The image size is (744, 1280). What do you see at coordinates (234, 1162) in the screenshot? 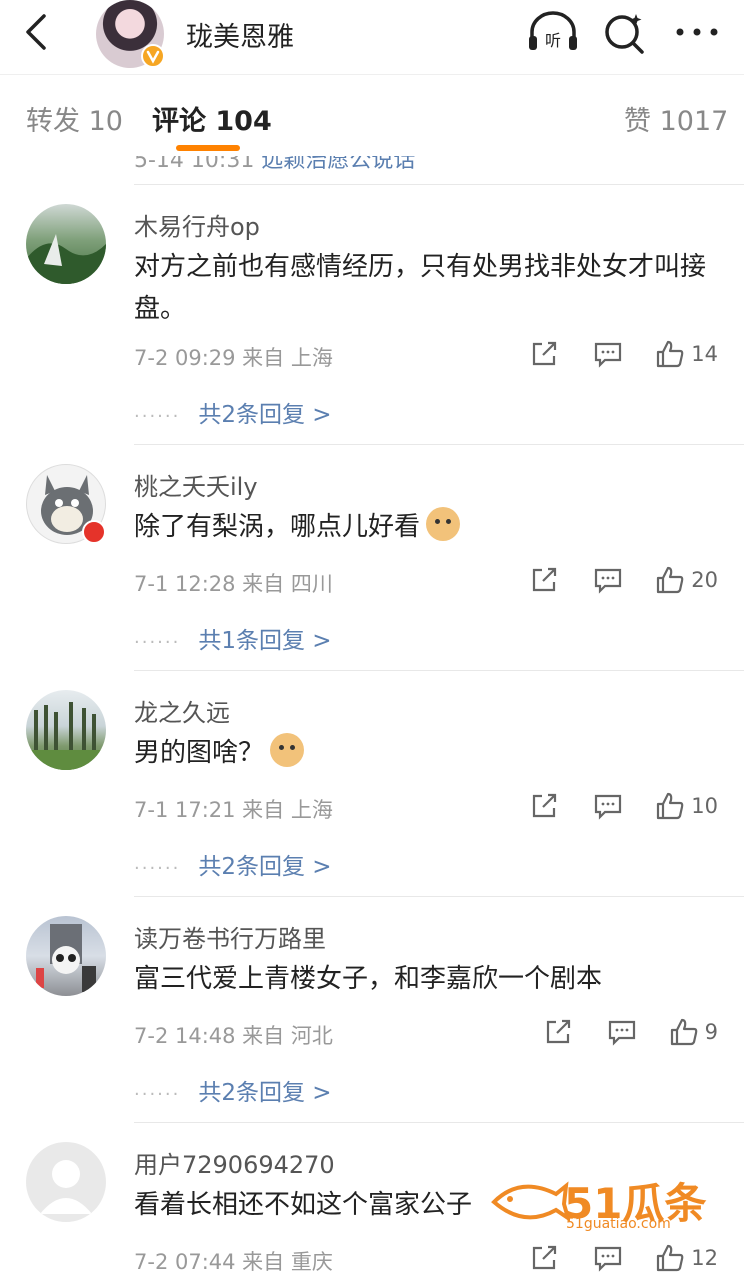
I see `comment-author: 用户7290694270` at bounding box center [234, 1162].